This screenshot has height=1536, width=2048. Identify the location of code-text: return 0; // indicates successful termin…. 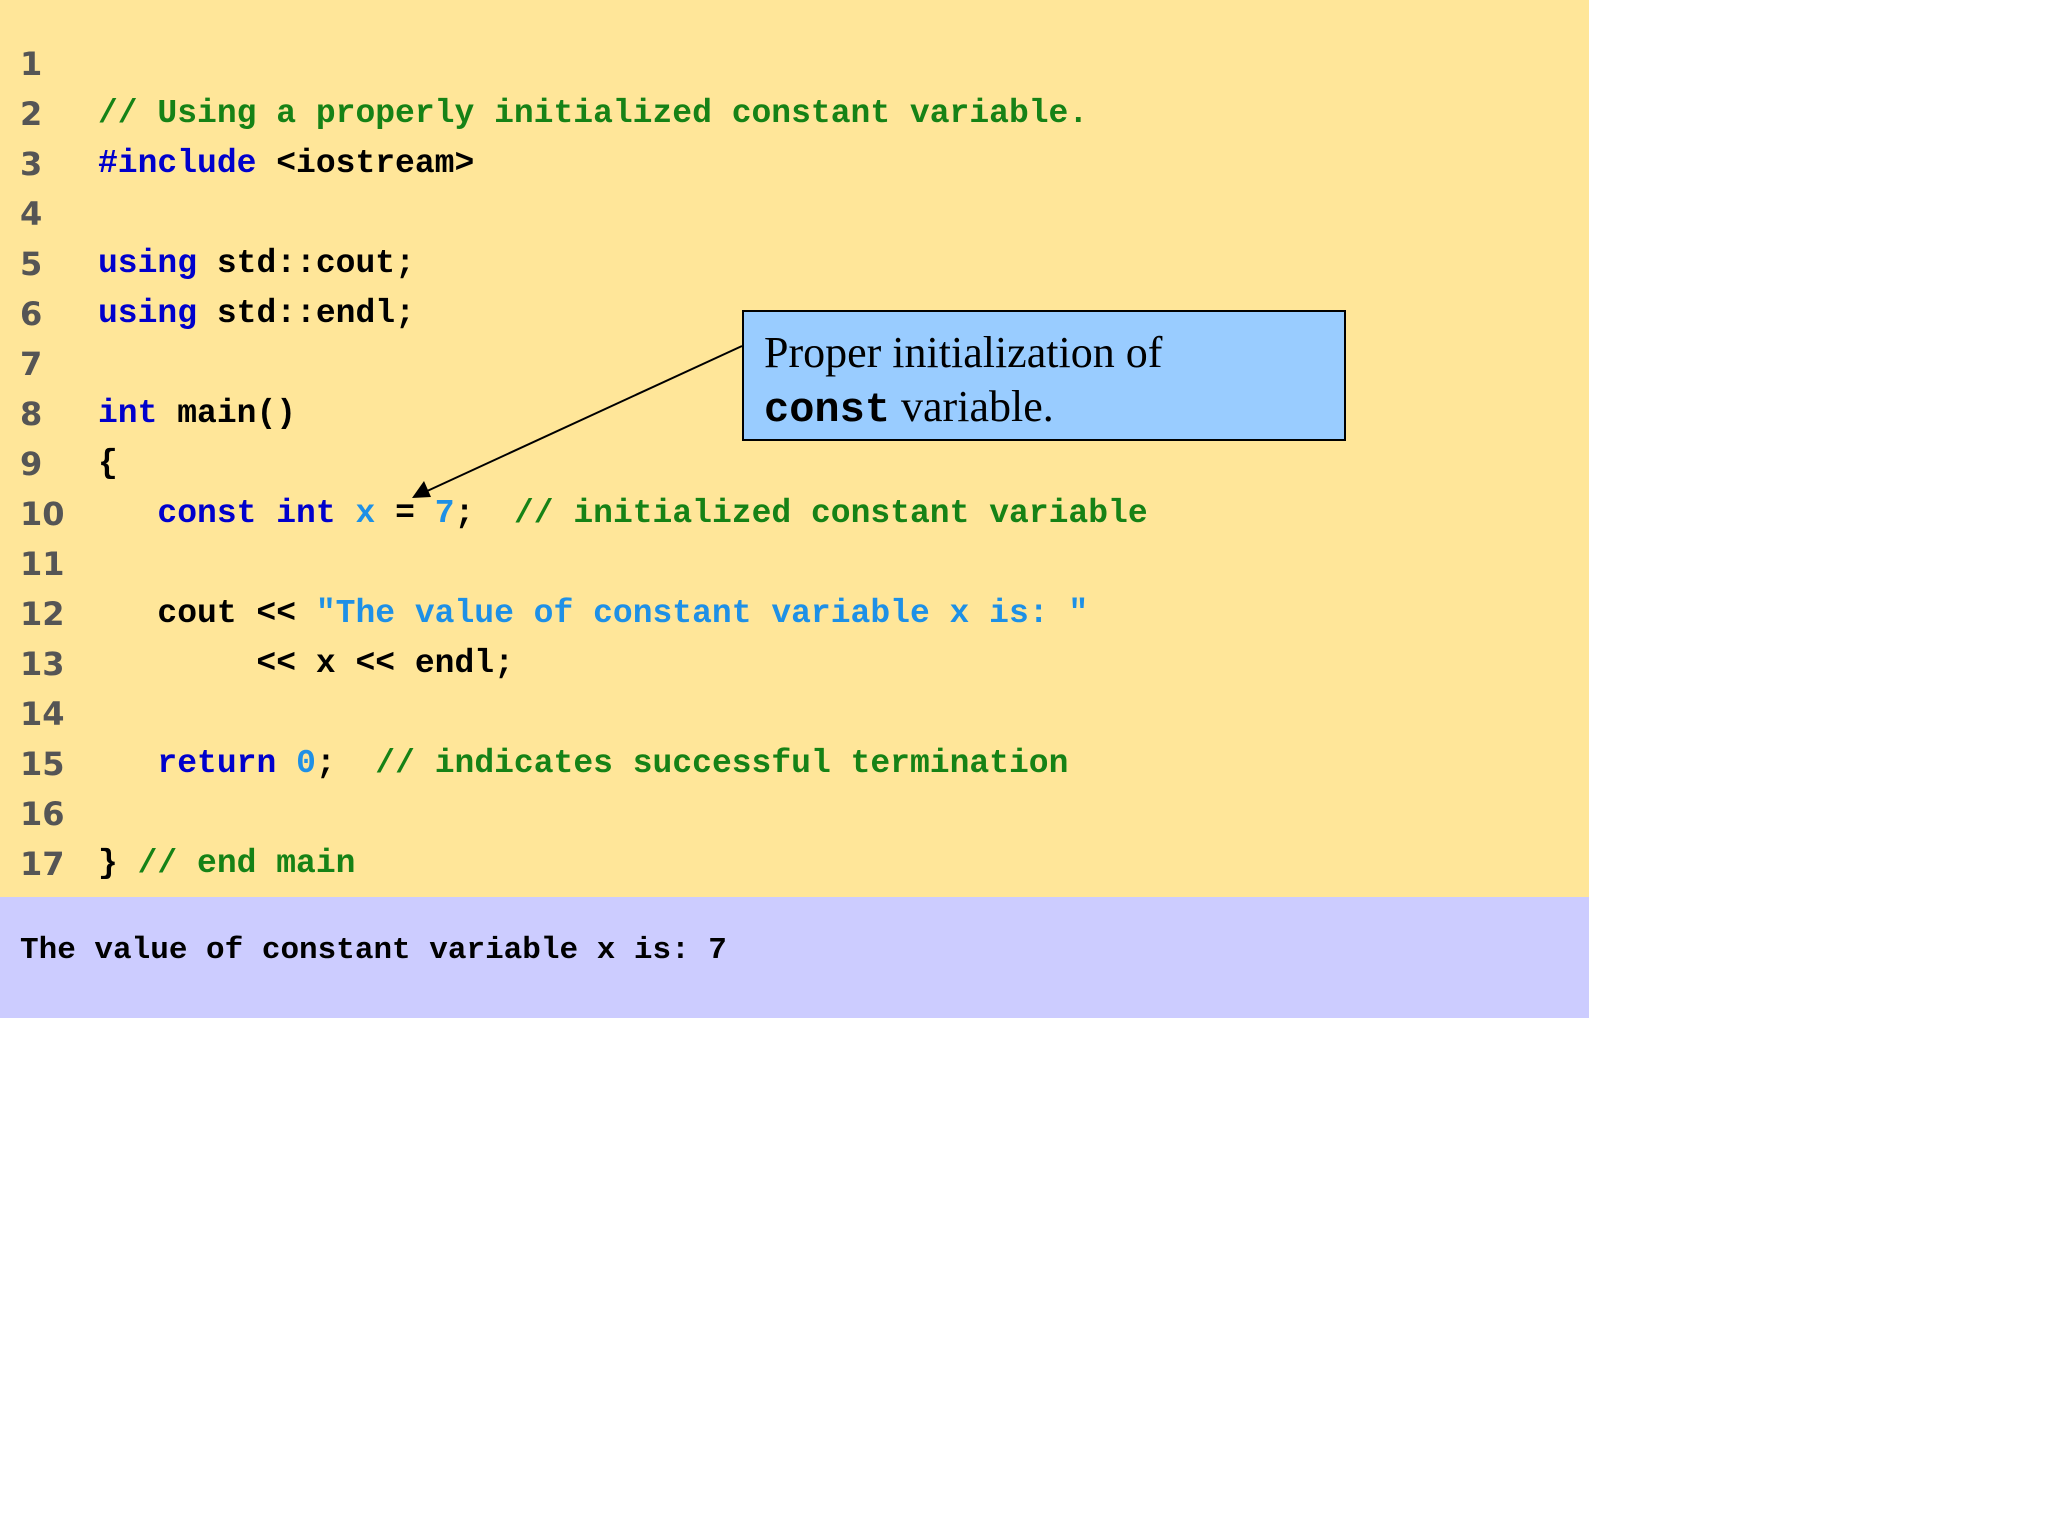
(583, 764).